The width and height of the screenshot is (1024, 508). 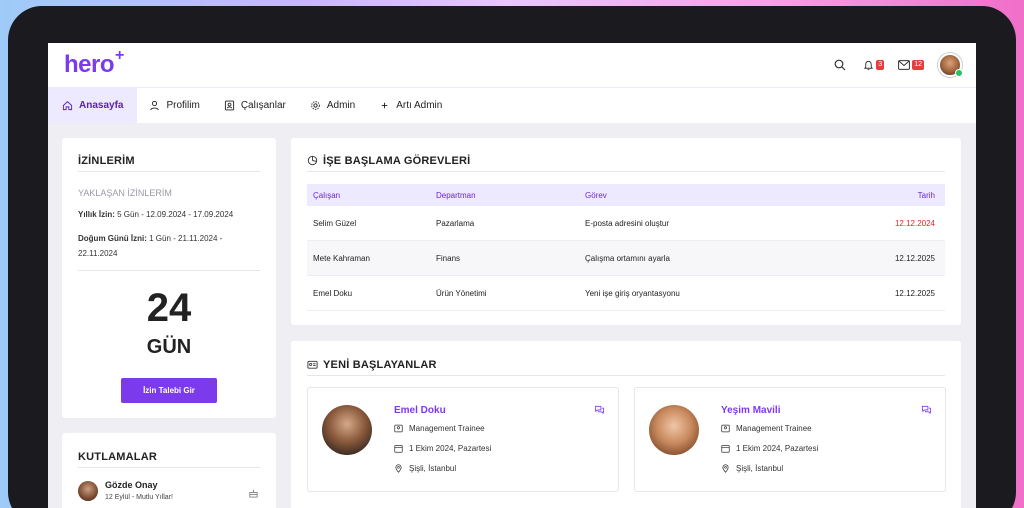 What do you see at coordinates (315, 105) in the screenshot?
I see `gear-icon` at bounding box center [315, 105].